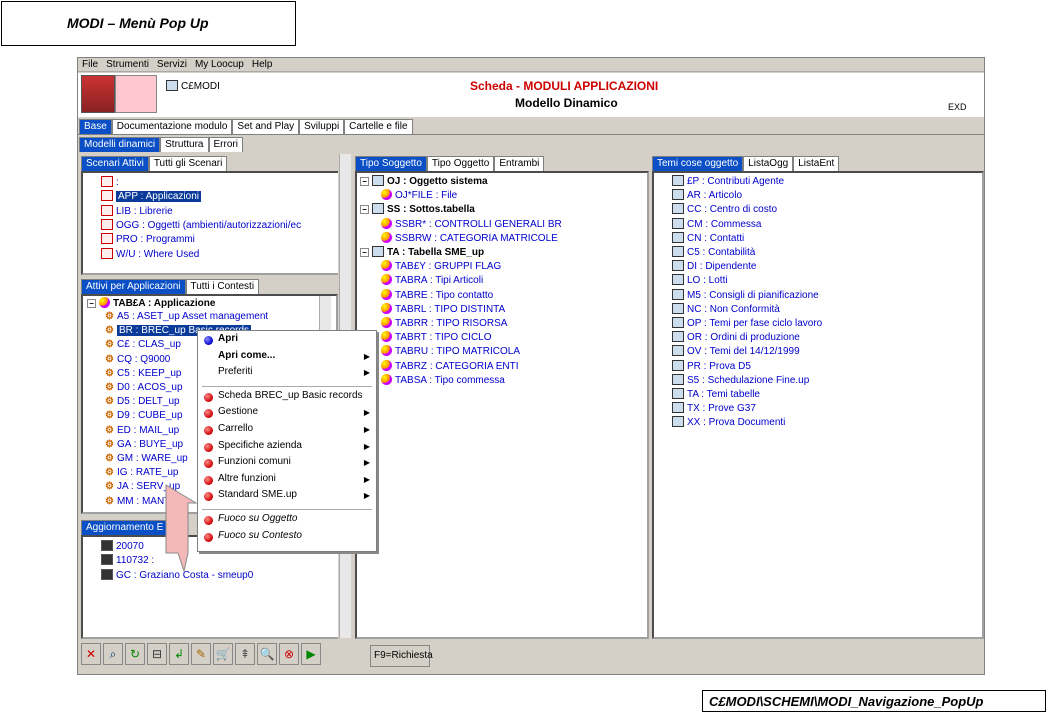 This screenshot has width=1052, height=716. I want to click on tab-temi-cose-oggetto: Temi cose oggetto, so click(698, 163).